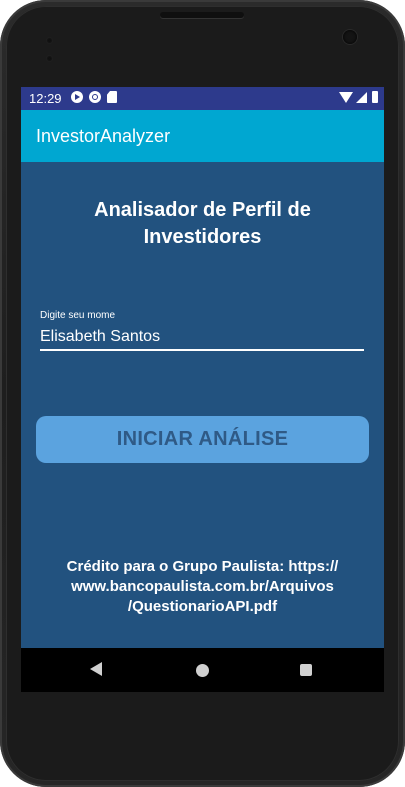 This screenshot has height=787, width=405. What do you see at coordinates (78, 315) in the screenshot?
I see `name-field-label: Digite seu mome` at bounding box center [78, 315].